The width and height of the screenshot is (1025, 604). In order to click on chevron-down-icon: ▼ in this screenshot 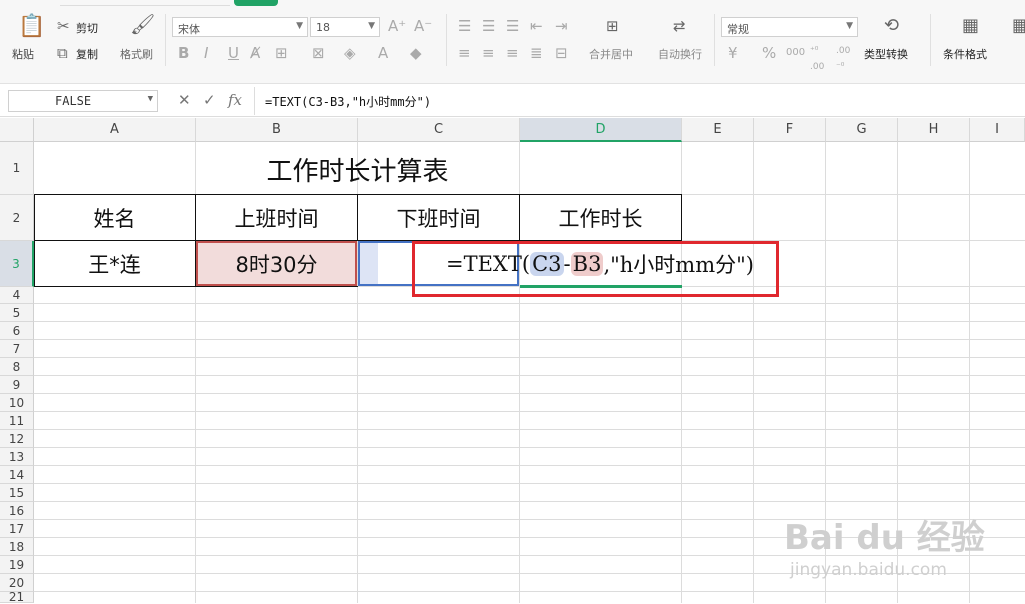, I will do `click(150, 99)`.